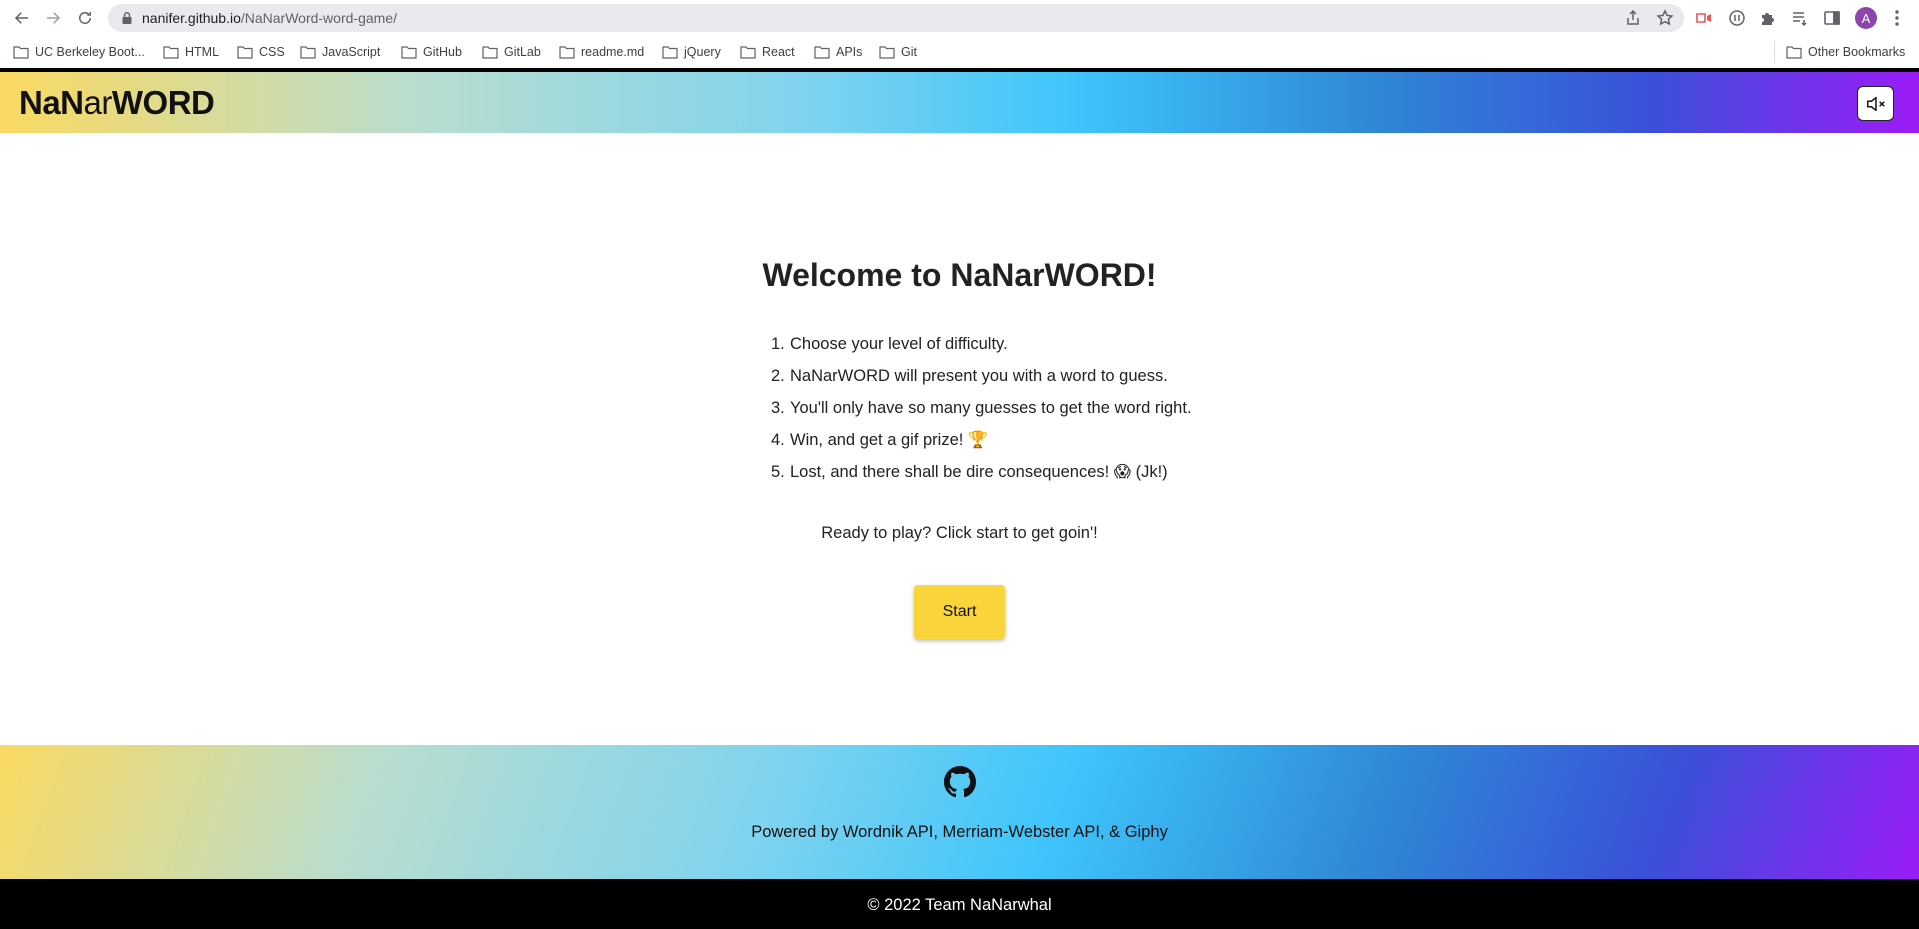 This screenshot has width=1919, height=929. I want to click on copyright-text: © 2022 Team NaNarwhal, so click(959, 905).